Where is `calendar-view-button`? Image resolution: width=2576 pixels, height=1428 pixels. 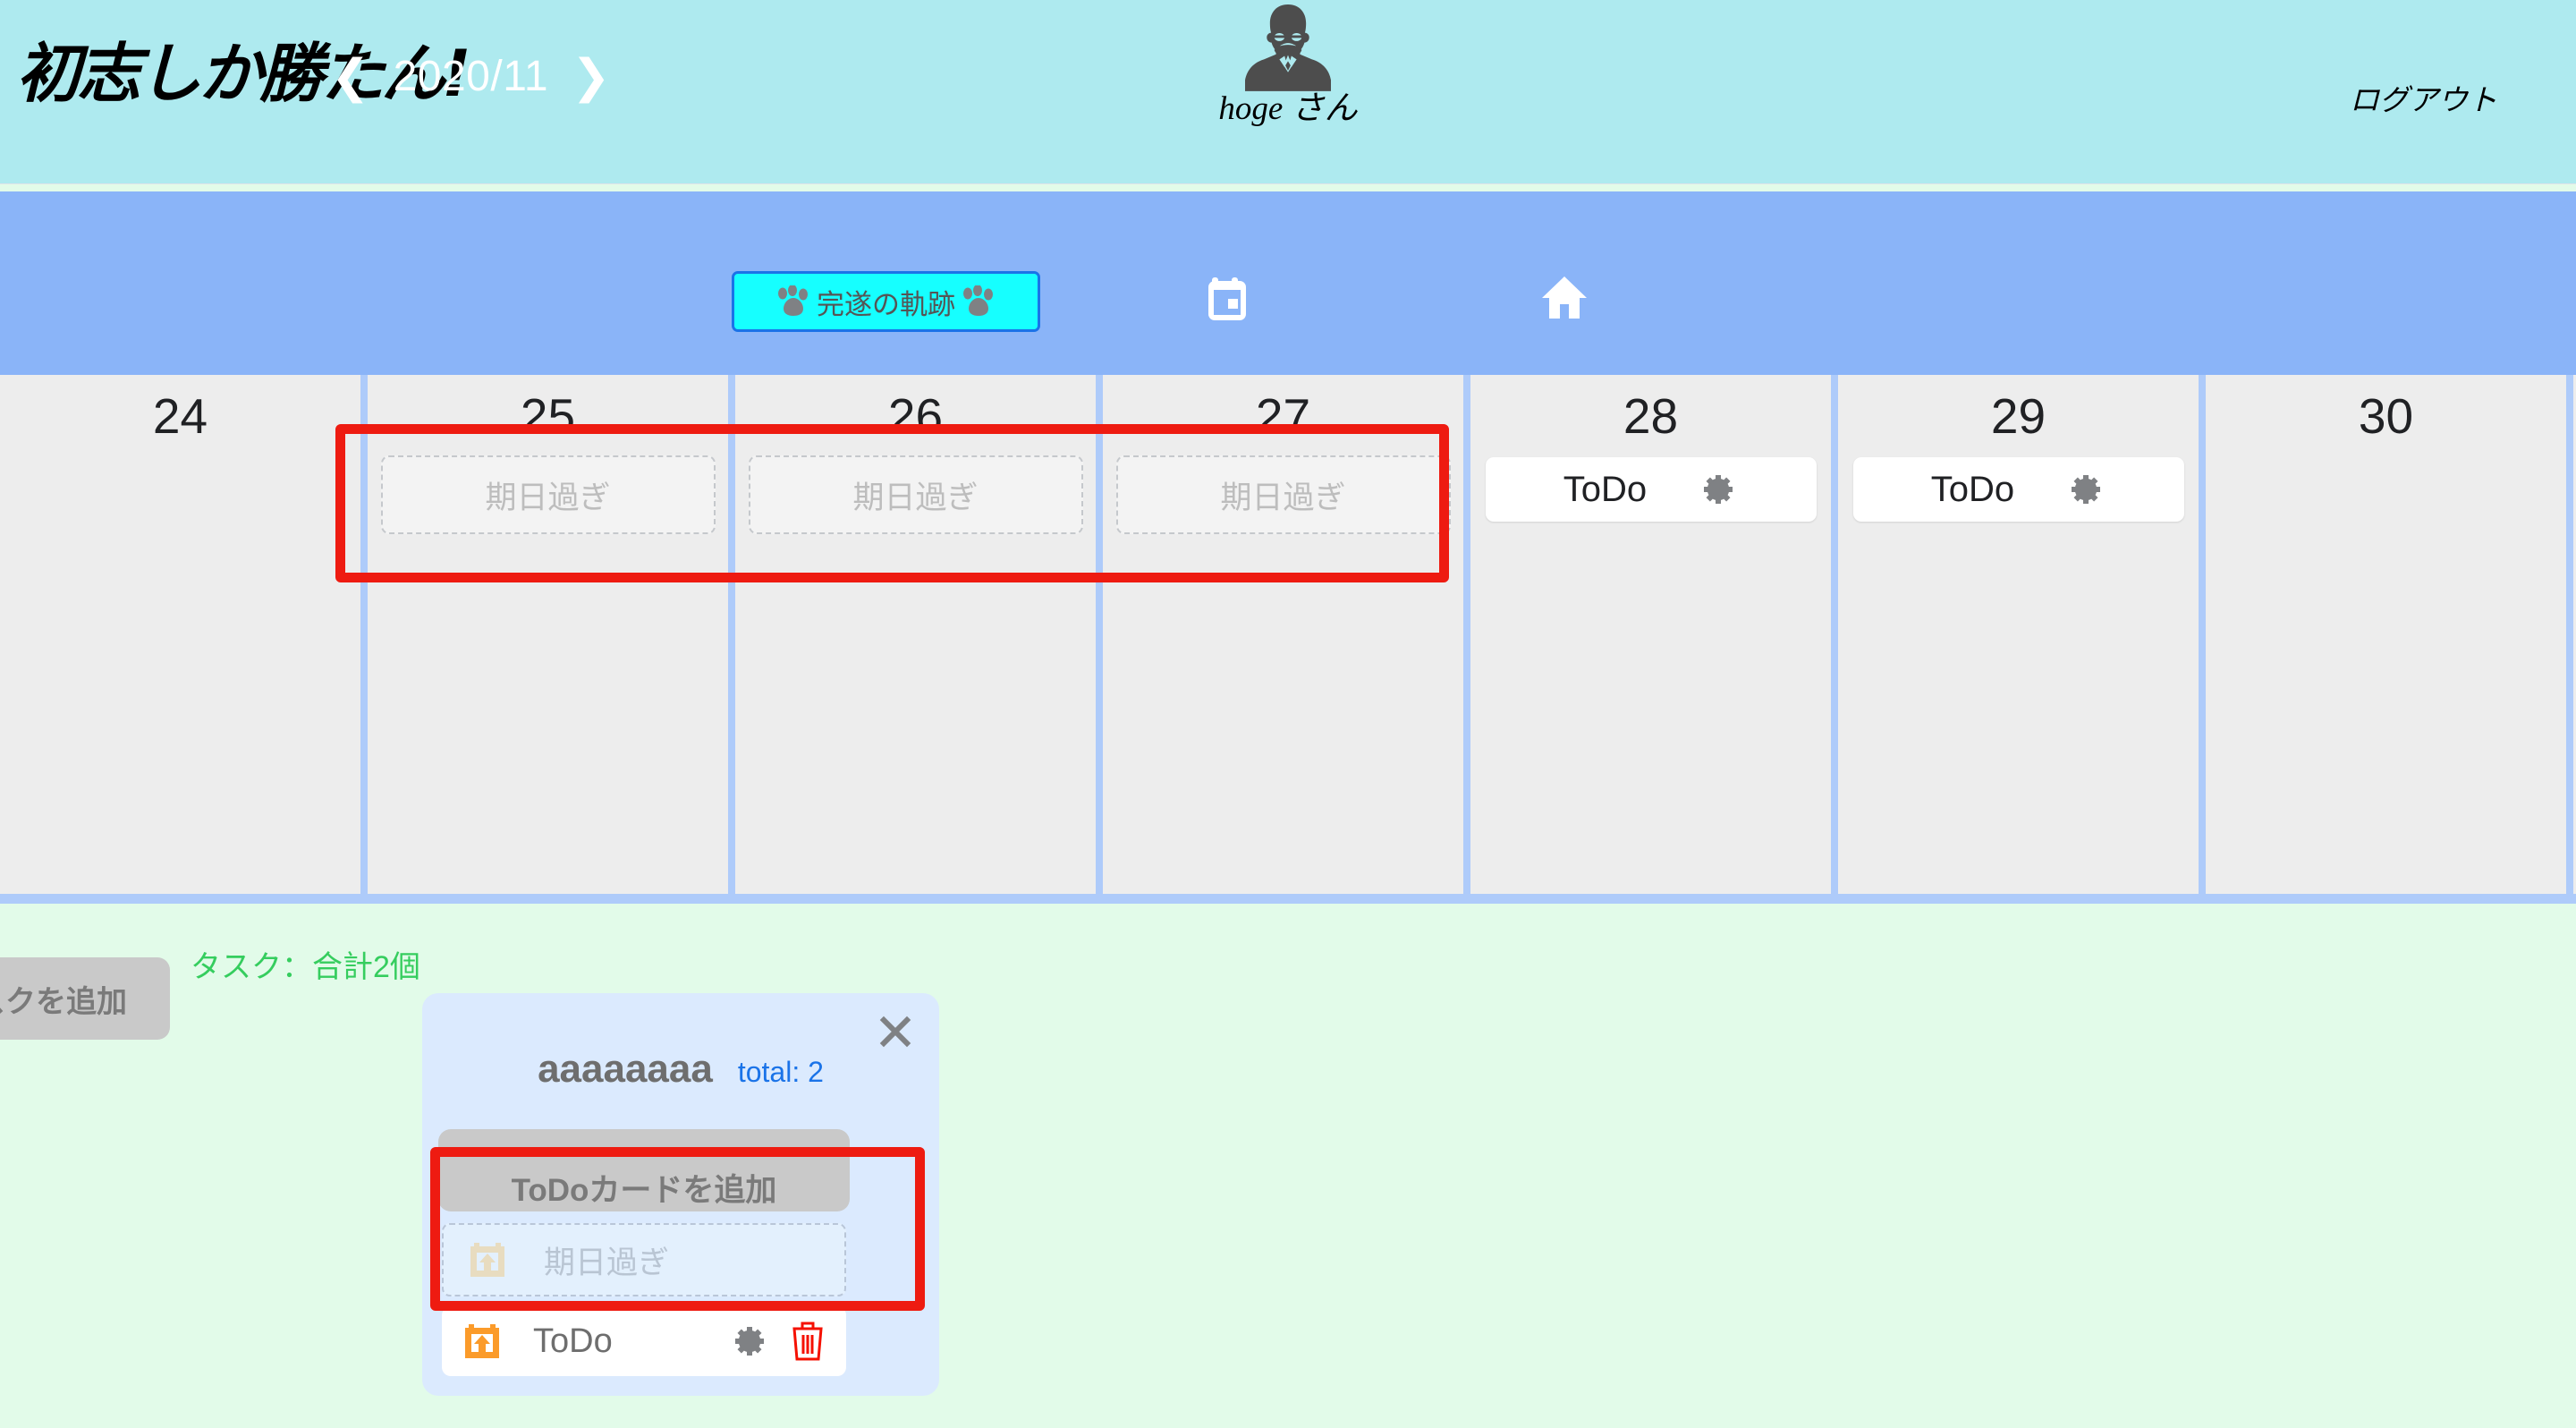 calendar-view-button is located at coordinates (1240, 302).